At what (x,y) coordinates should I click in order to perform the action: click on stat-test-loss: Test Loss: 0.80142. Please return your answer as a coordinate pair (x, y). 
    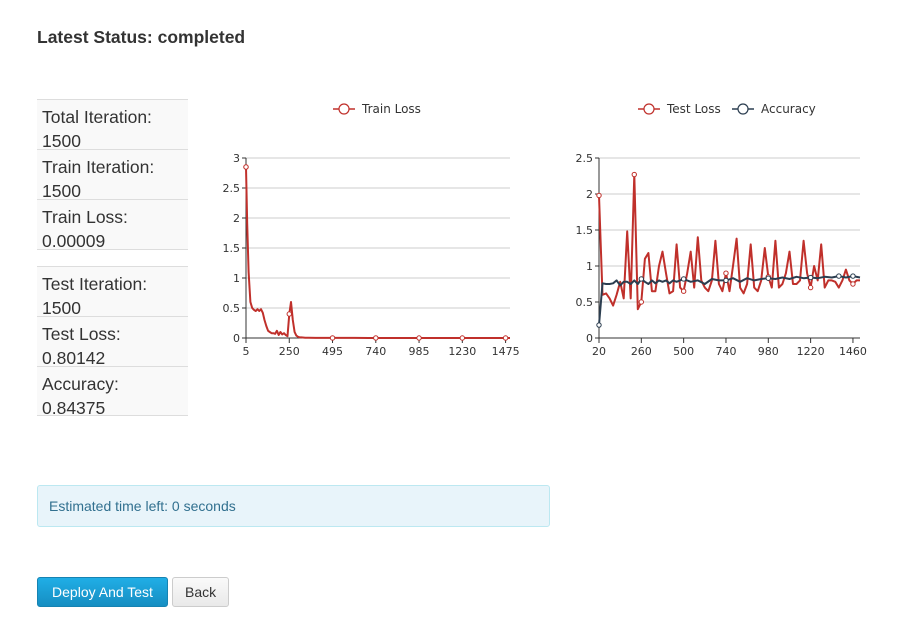
    Looking at the image, I should click on (112, 342).